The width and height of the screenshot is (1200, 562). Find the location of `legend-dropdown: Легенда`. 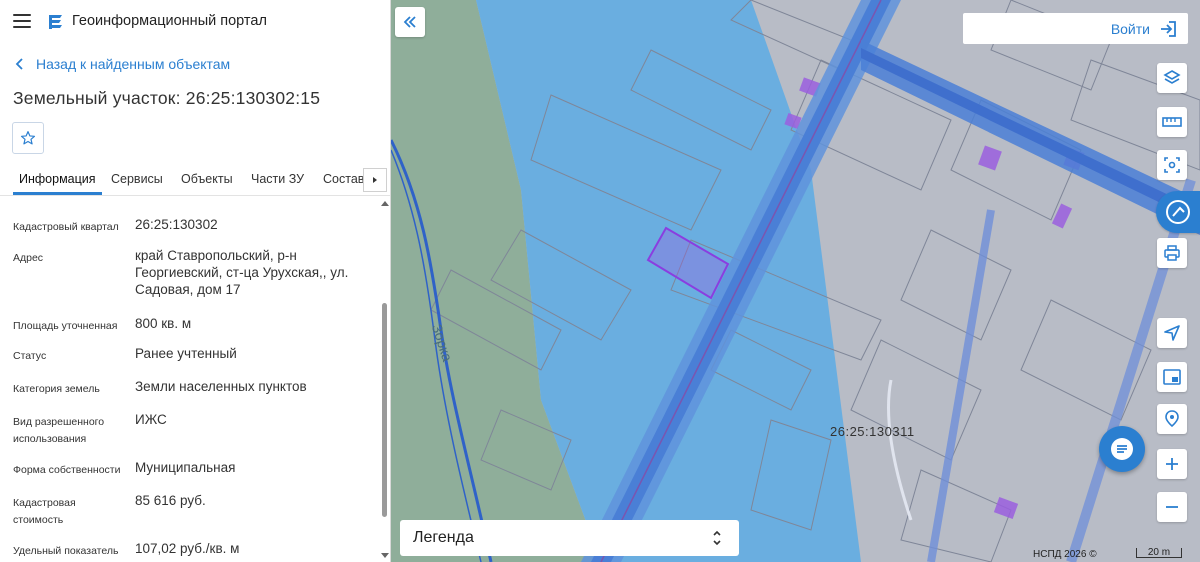

legend-dropdown: Легенда is located at coordinates (569, 538).